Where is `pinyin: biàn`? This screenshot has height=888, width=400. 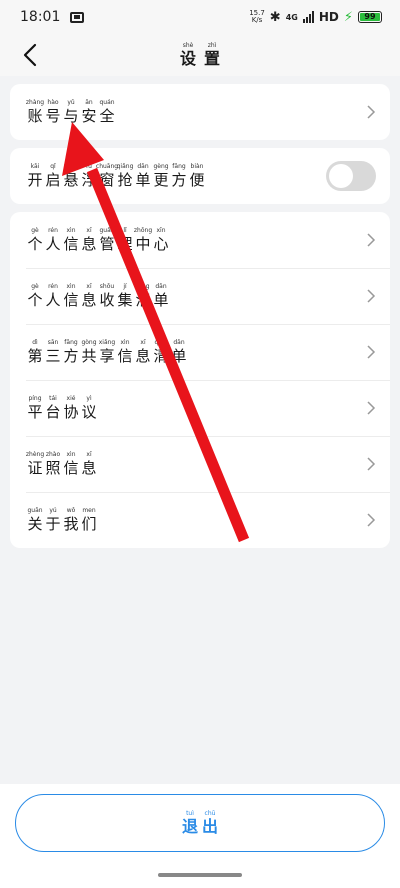
pinyin: biàn is located at coordinates (197, 166).